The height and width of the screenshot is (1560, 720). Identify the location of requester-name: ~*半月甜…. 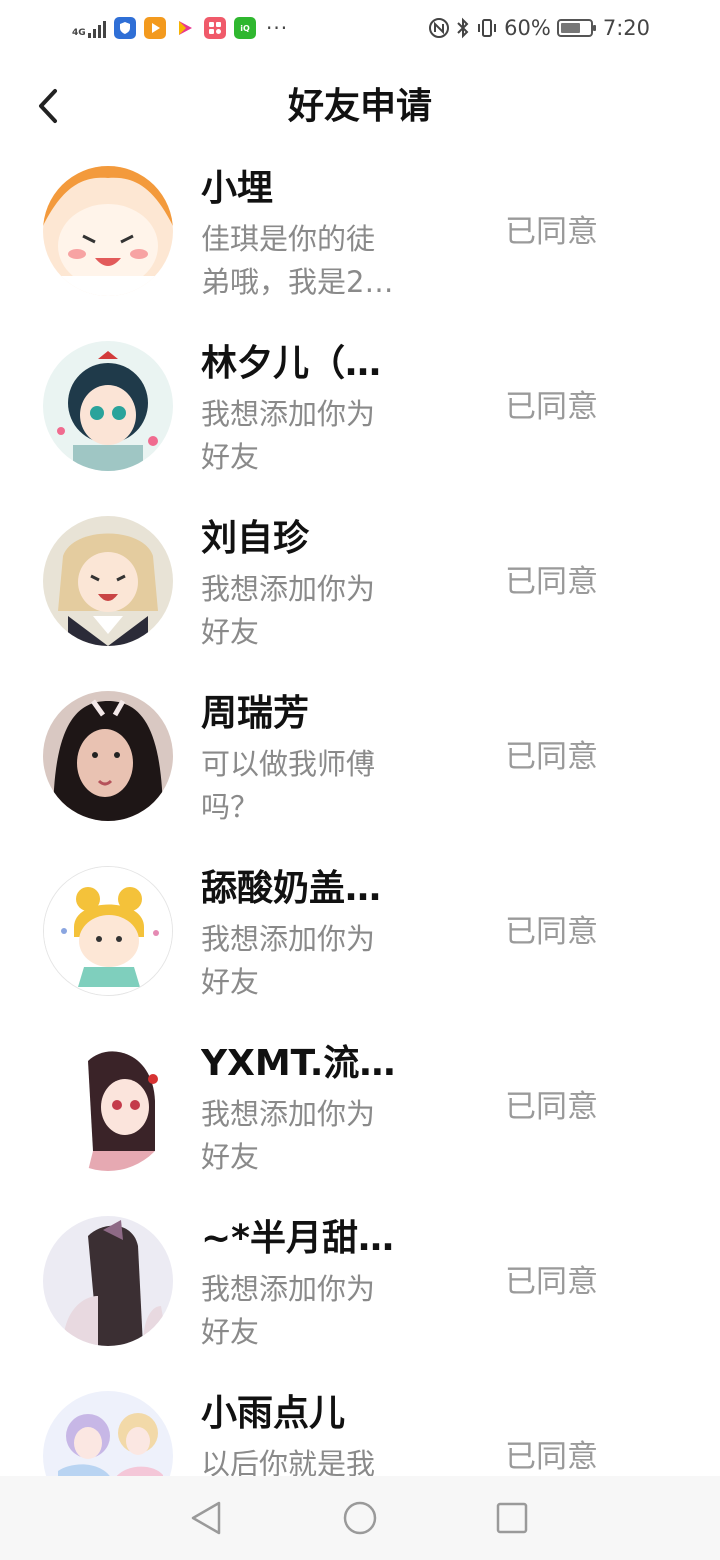
(297, 1238).